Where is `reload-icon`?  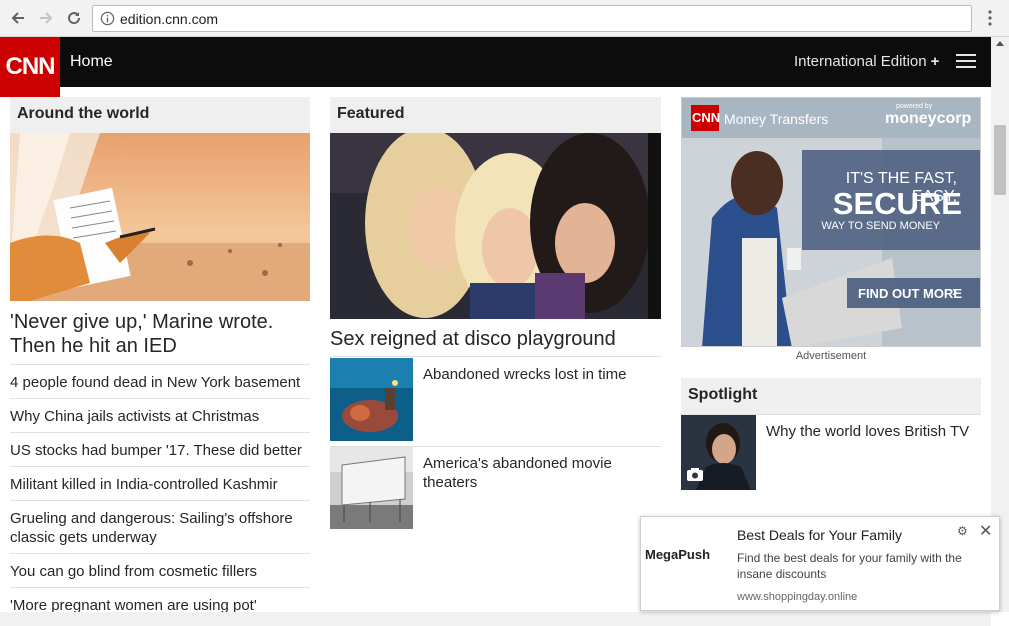
reload-icon is located at coordinates (74, 18).